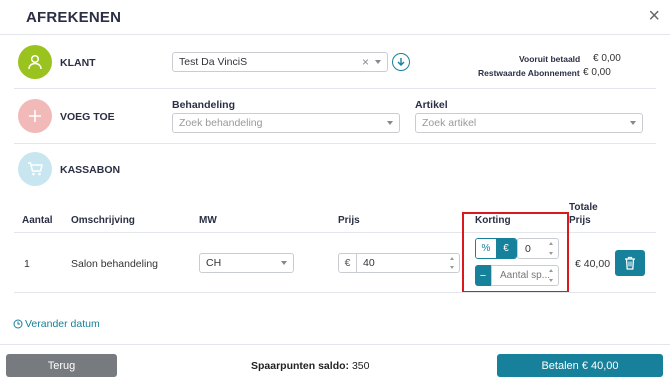 The width and height of the screenshot is (670, 383). What do you see at coordinates (62, 324) in the screenshot?
I see `verander-datum-label: Verander datum` at bounding box center [62, 324].